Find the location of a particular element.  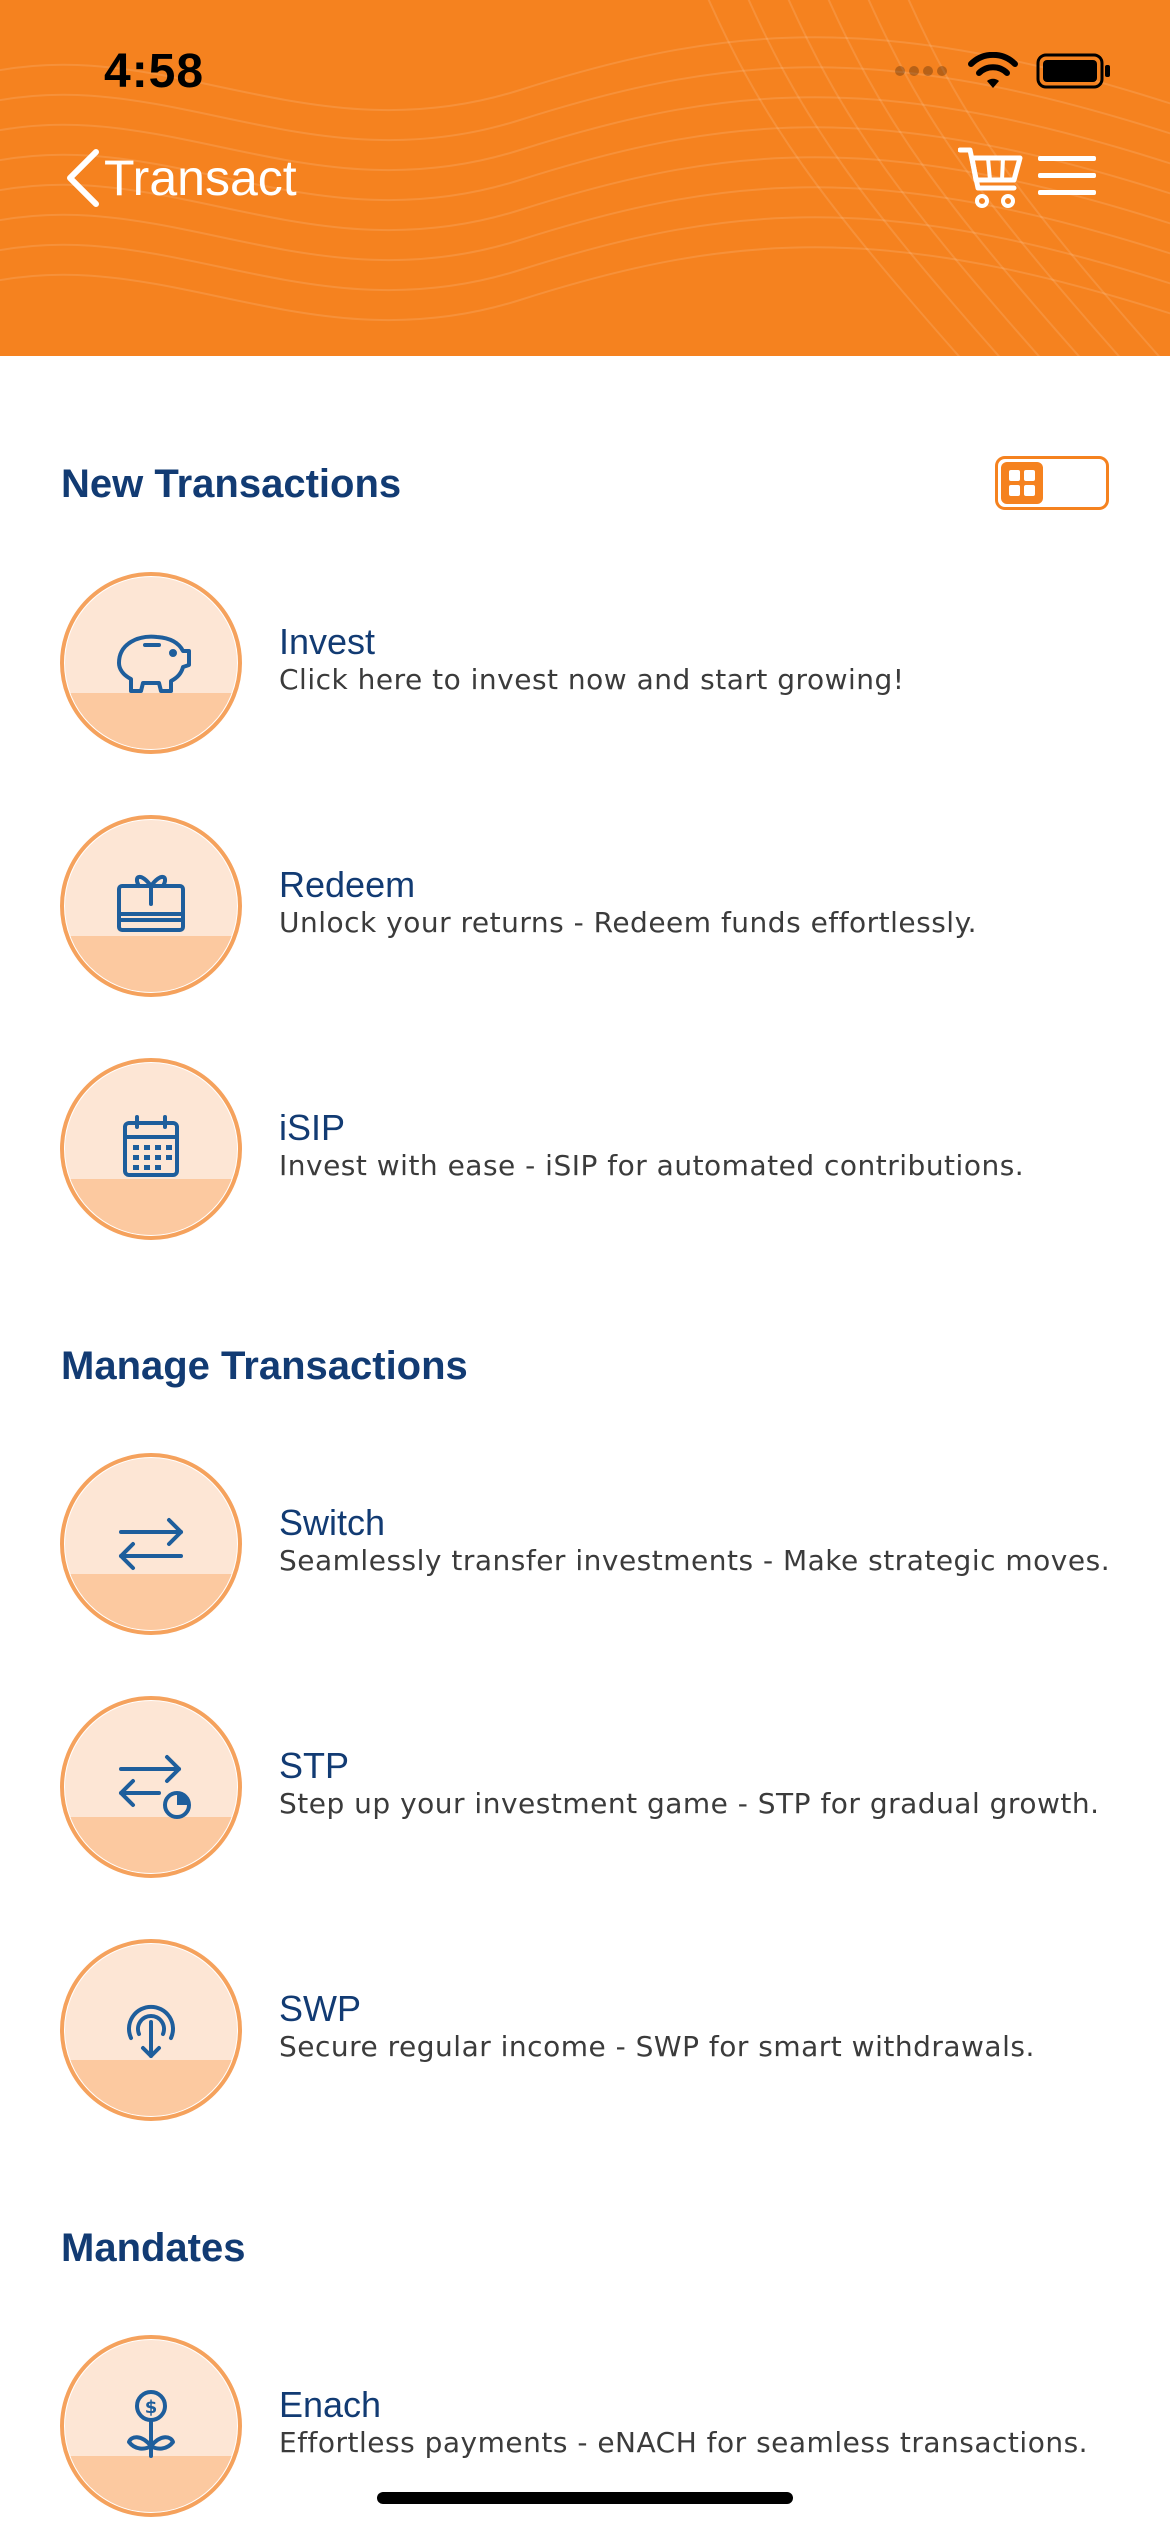

list-item-label: iSIP is located at coordinates (312, 1127).